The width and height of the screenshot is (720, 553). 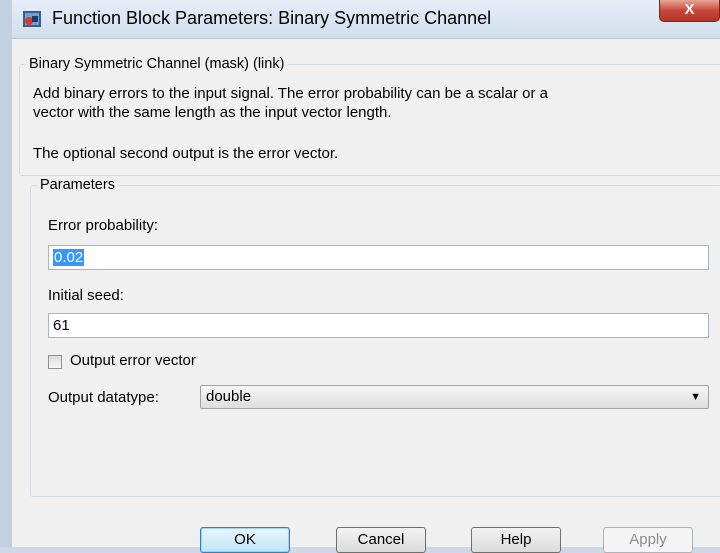 I want to click on error-probability-value: 0.02, so click(x=69, y=257).